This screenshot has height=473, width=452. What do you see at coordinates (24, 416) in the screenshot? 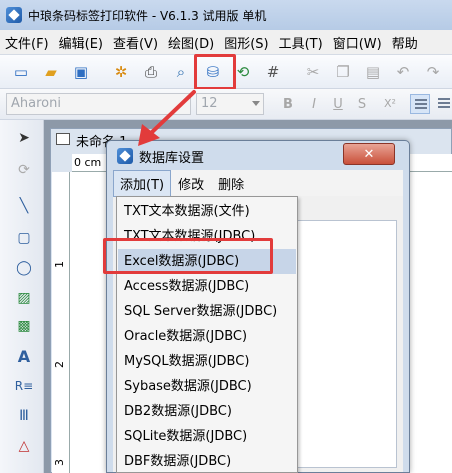
I see `barcode-tool-icon: Ⅲ` at bounding box center [24, 416].